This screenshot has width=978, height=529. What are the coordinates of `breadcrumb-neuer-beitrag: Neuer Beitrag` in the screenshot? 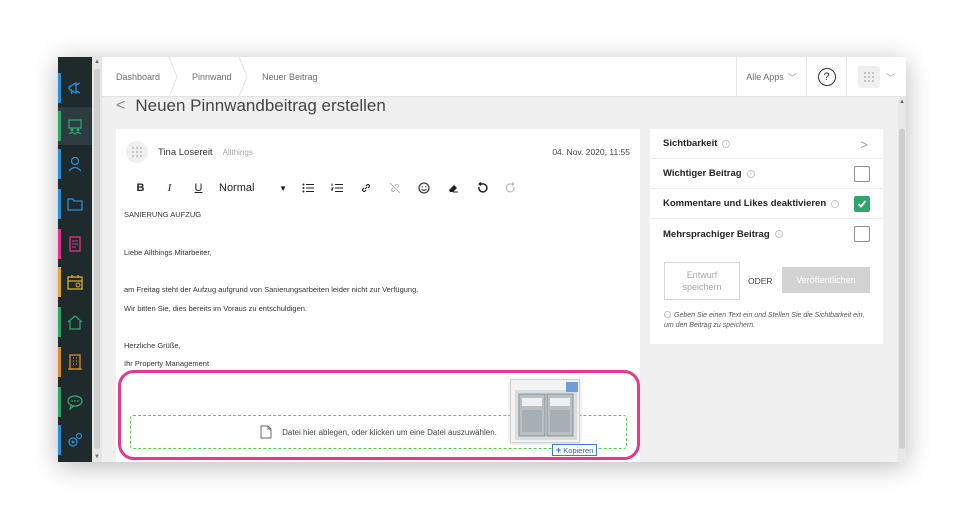 It's located at (290, 77).